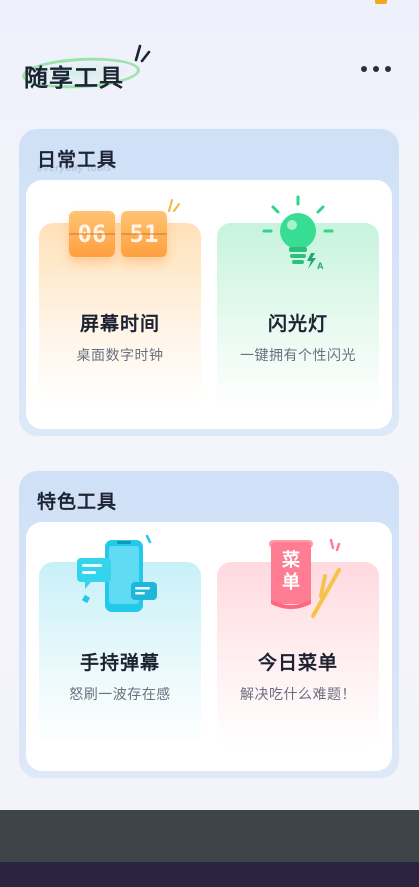 The width and height of the screenshot is (419, 887). Describe the element at coordinates (120, 695) in the screenshot. I see `card-description: 怒刷一波存在感` at that location.